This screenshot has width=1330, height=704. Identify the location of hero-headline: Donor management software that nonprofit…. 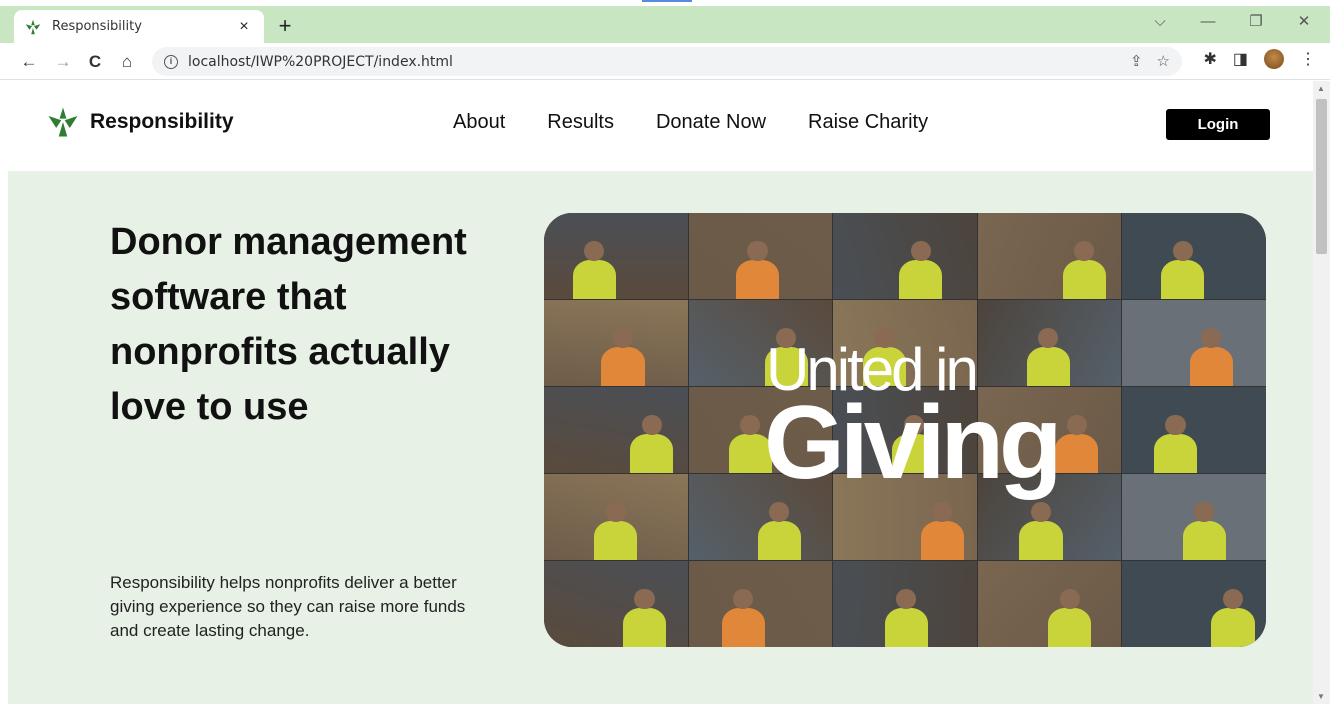
(288, 324).